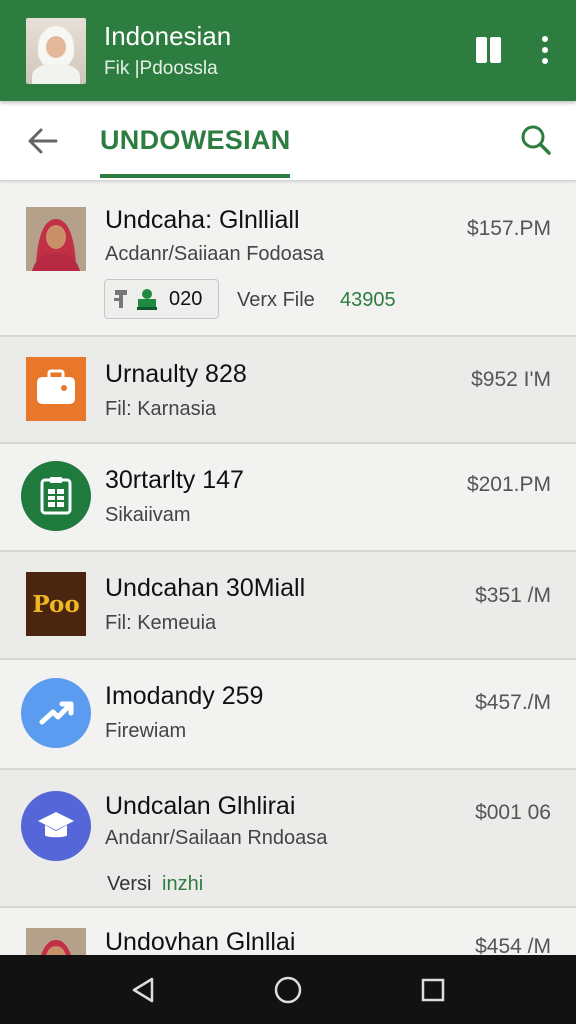  I want to click on list-item: Imodandy 259 Firewiam $457./M, so click(288, 715).